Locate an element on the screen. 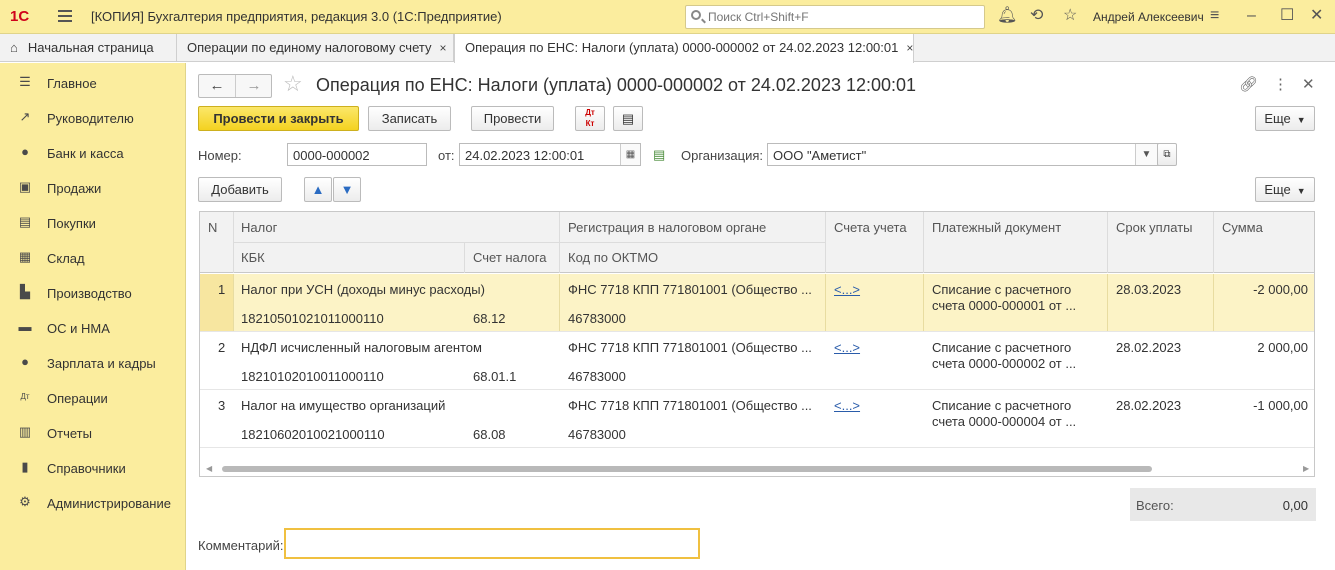 This screenshot has width=1335, height=570. column-oktmo: Код по ОКТМО is located at coordinates (613, 257).